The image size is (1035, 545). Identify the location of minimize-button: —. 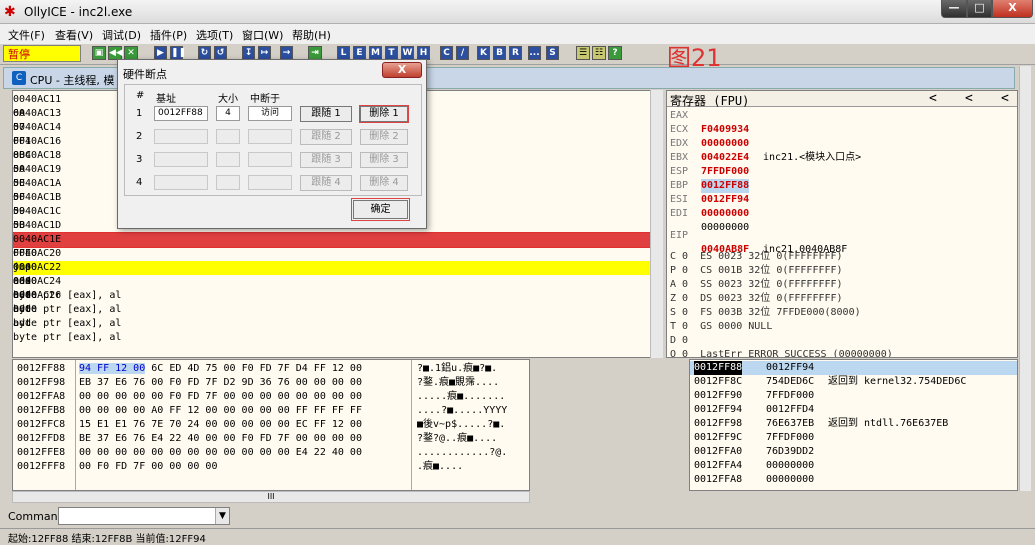
(954, 9).